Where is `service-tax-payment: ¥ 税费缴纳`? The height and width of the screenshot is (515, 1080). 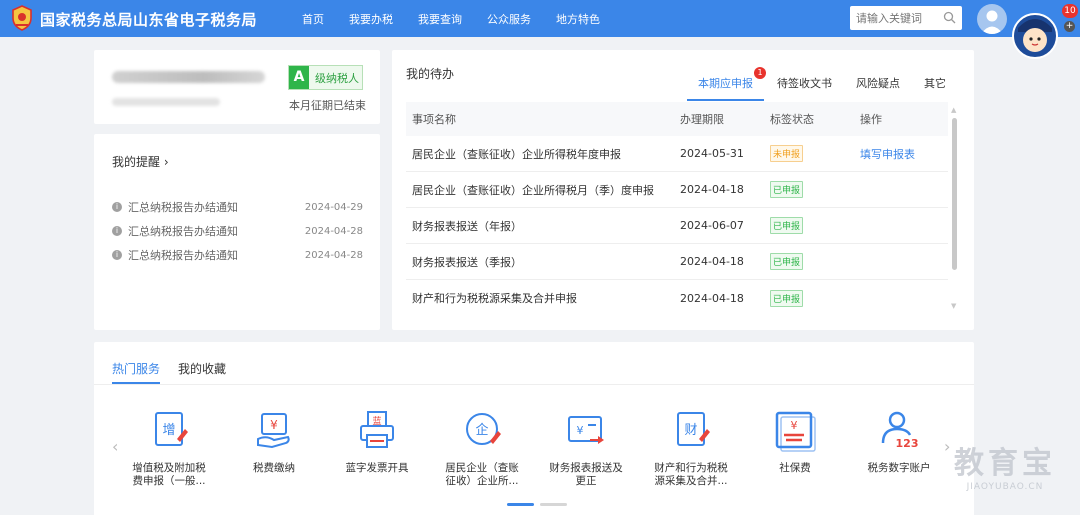 service-tax-payment: ¥ 税费缴纳 is located at coordinates (274, 442).